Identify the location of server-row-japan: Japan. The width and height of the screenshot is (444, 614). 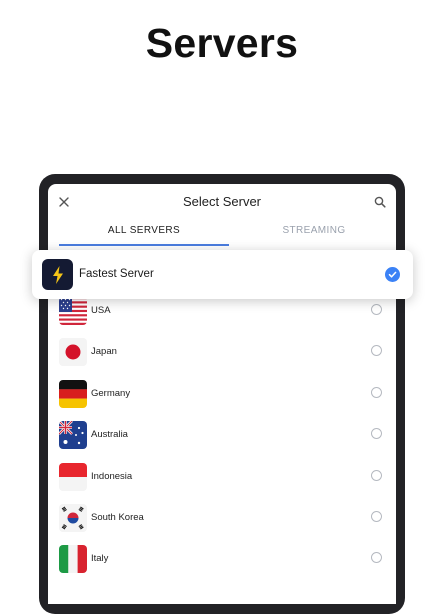
(222, 351).